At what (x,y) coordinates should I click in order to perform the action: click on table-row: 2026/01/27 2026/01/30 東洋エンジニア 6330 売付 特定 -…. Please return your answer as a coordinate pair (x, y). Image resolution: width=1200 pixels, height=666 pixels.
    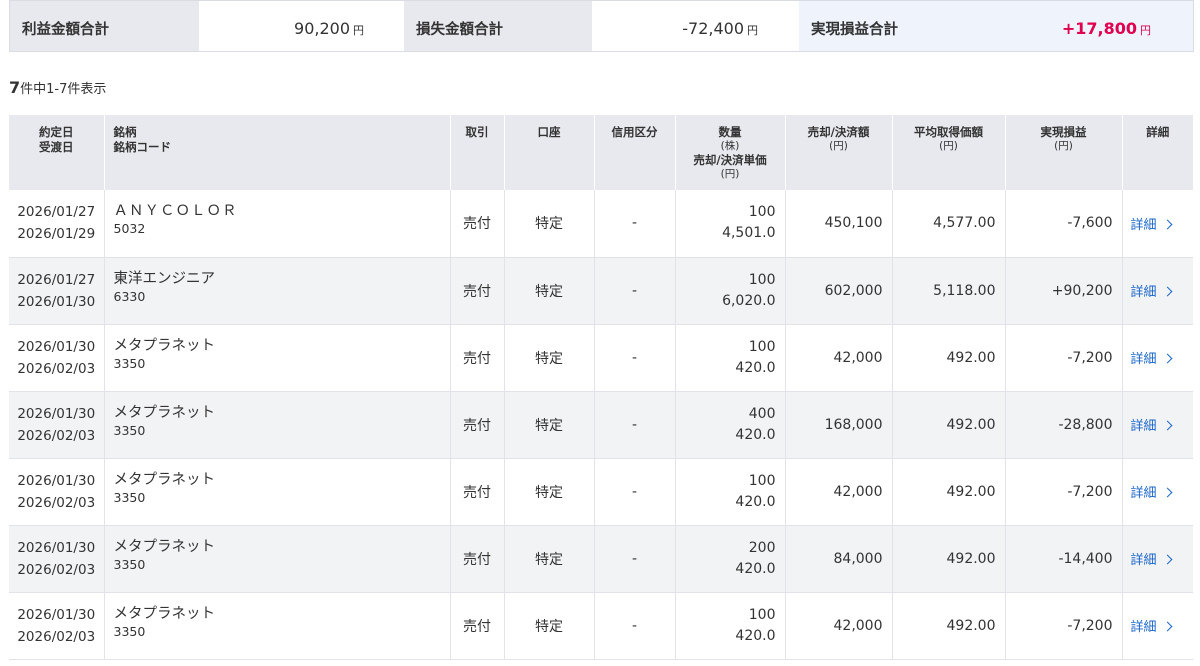
    Looking at the image, I should click on (601, 291).